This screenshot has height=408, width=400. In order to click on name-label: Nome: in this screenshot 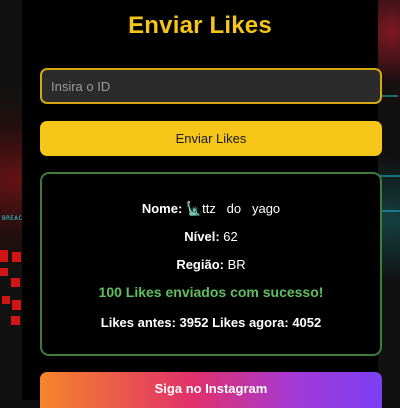, I will do `click(162, 208)`.